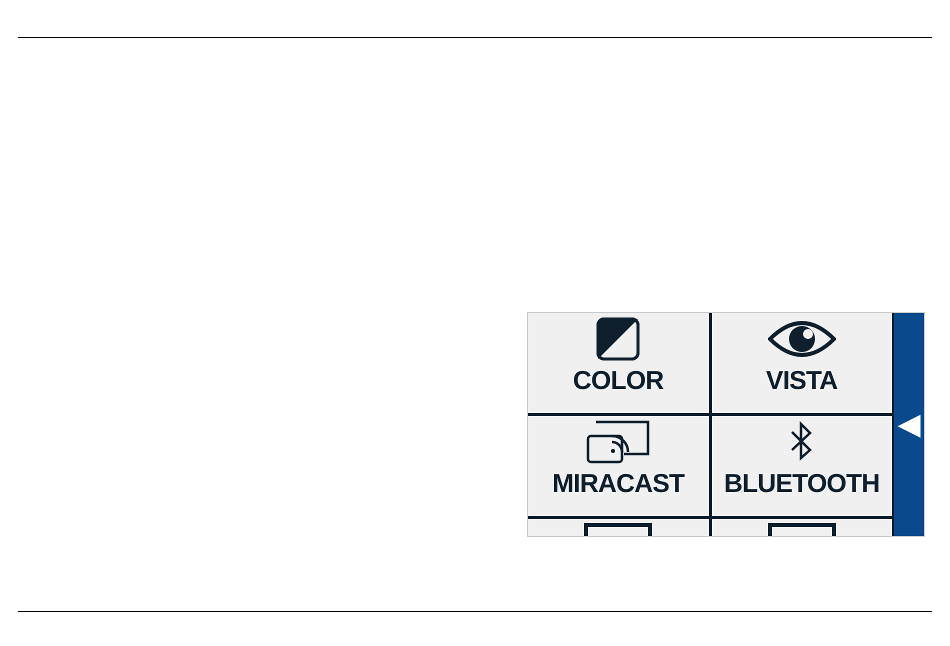 The height and width of the screenshot is (646, 950). I want to click on menu-tile: BLUETOOTH, so click(802, 466).